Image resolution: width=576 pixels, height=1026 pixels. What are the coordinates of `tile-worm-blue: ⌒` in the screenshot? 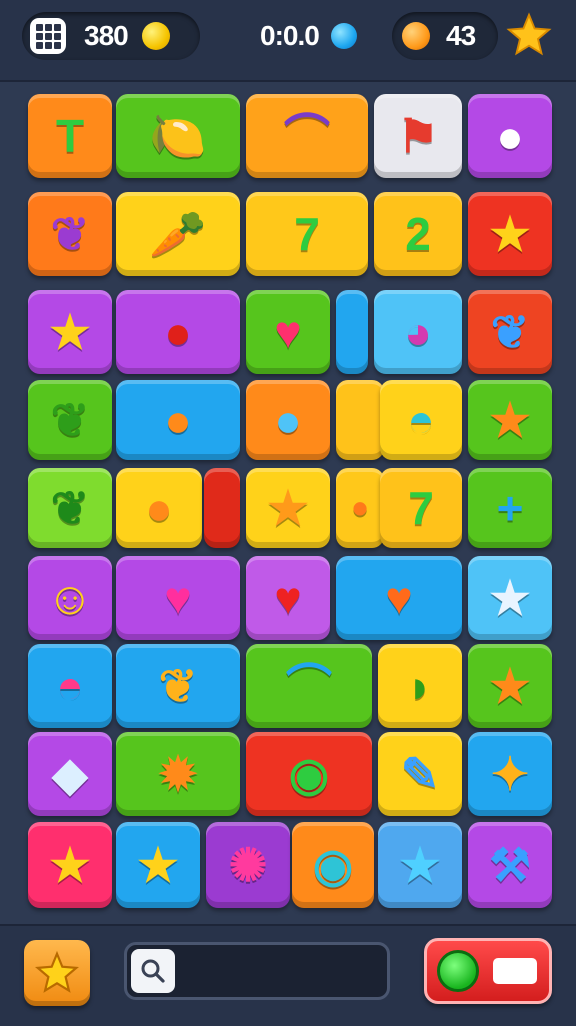 It's located at (309, 686).